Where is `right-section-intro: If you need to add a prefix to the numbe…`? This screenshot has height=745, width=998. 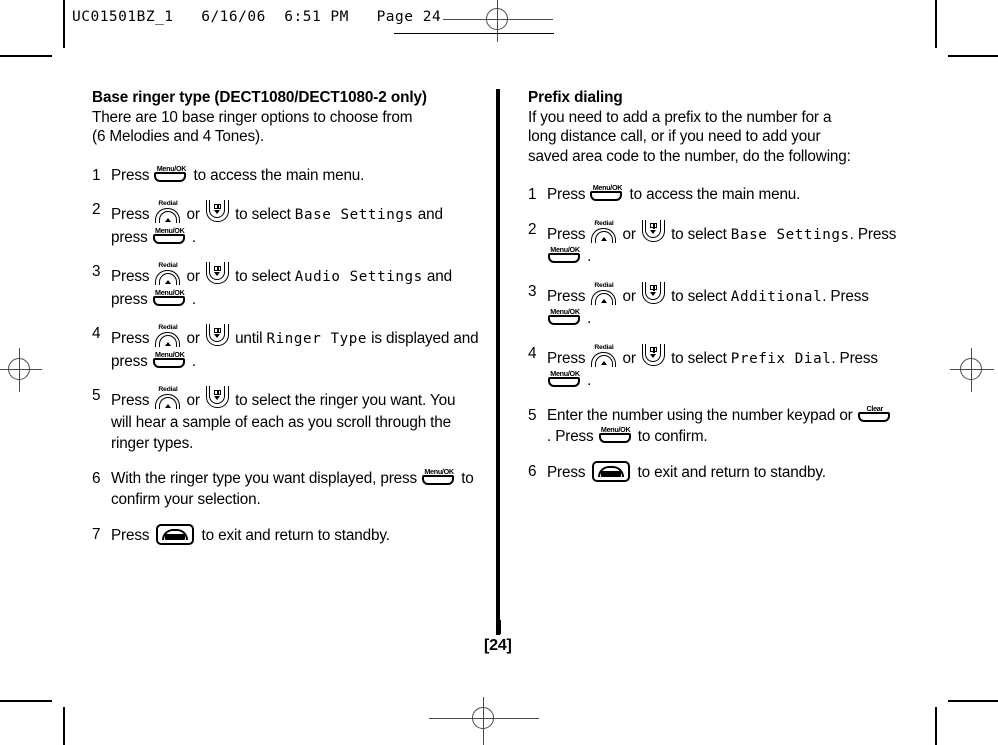 right-section-intro: If you need to add a prefix to the numbe… is located at coordinates (714, 137).